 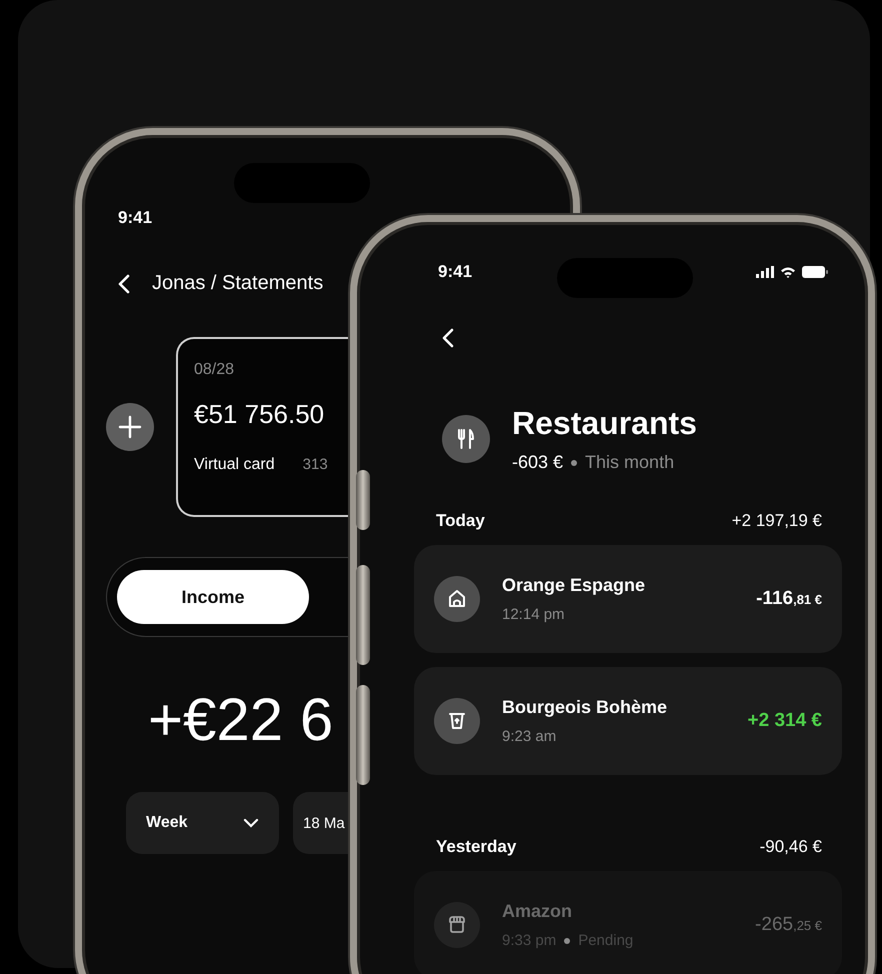 What do you see at coordinates (815, 272) in the screenshot?
I see `battery-icon` at bounding box center [815, 272].